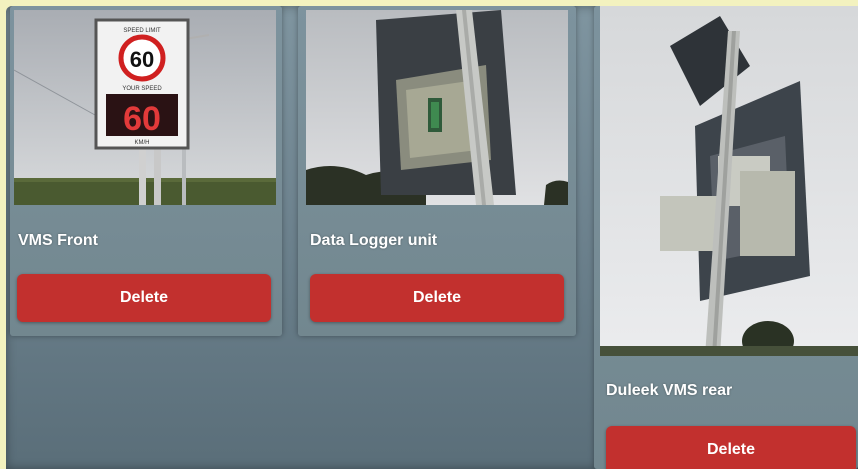 The height and width of the screenshot is (469, 858). Describe the element at coordinates (437, 107) in the screenshot. I see `photo-data-logger` at that location.